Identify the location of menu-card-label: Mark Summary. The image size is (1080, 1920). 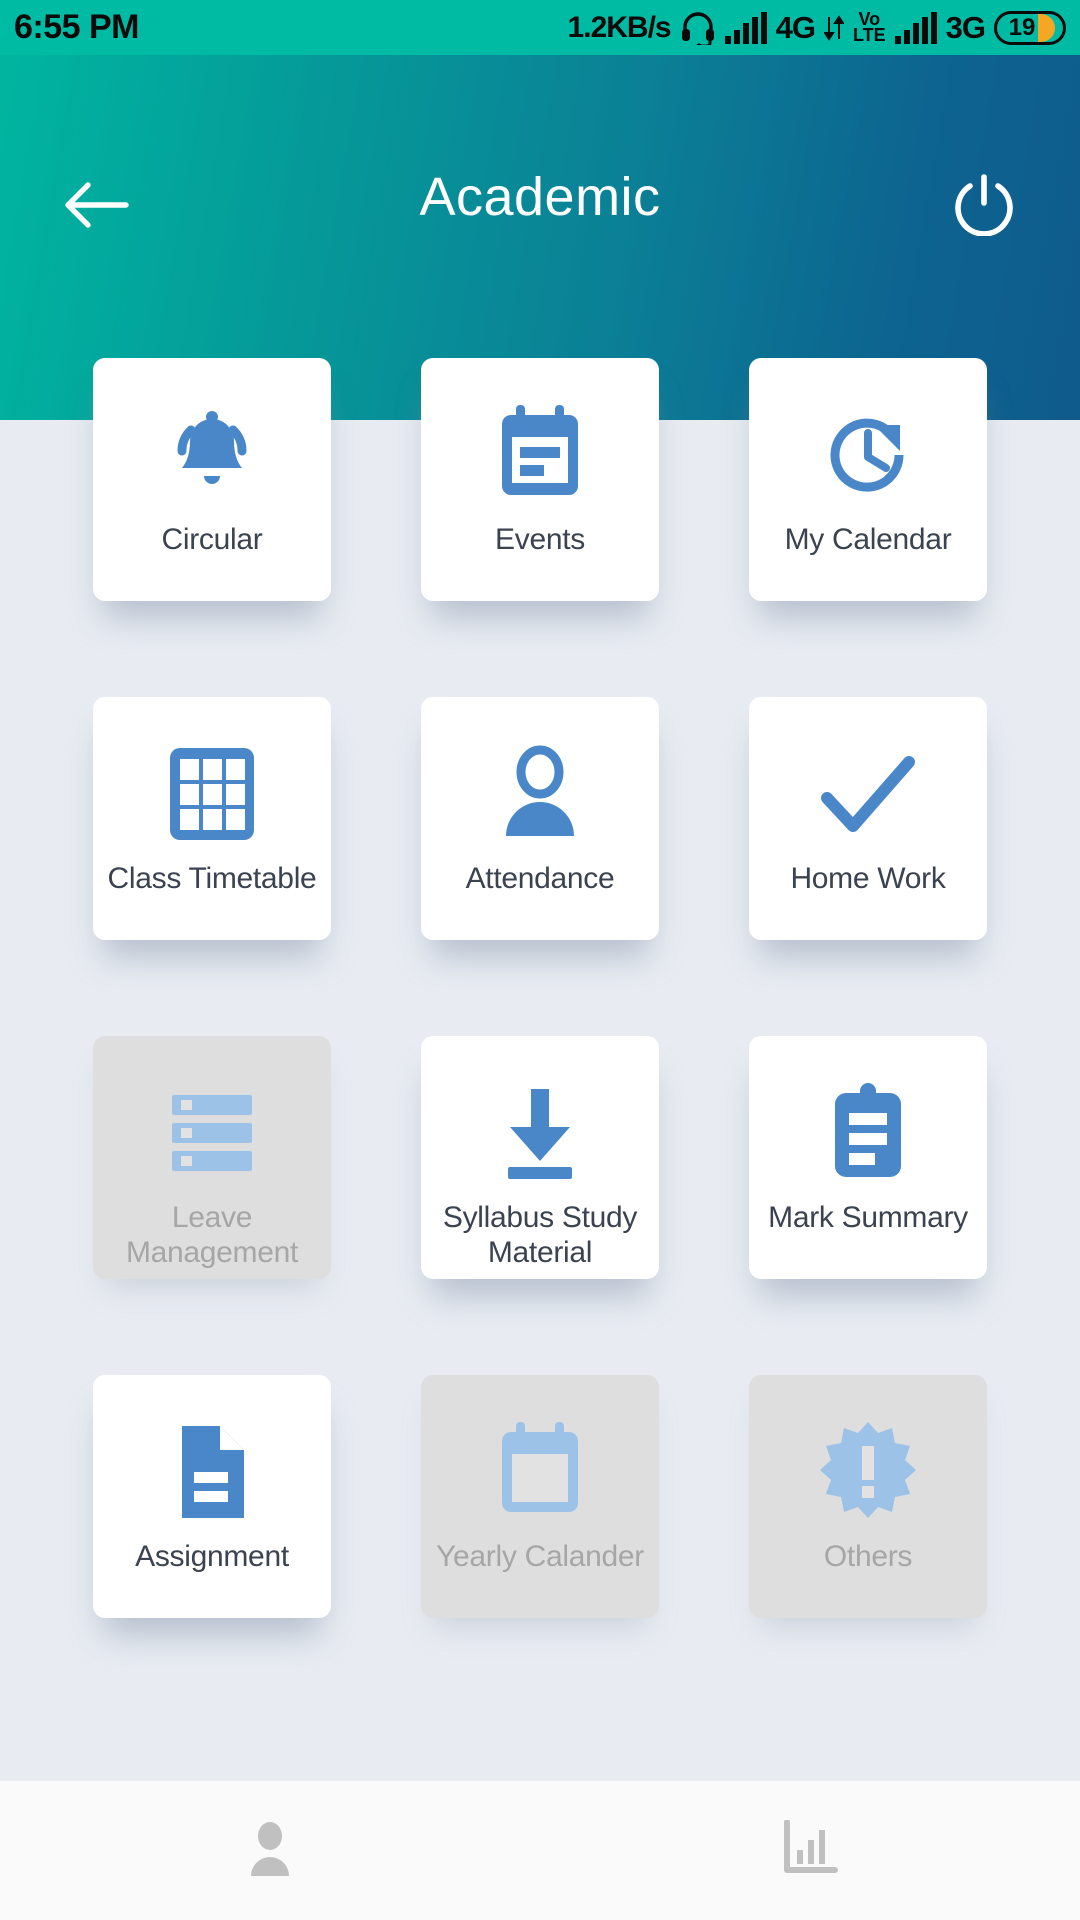
(868, 1217).